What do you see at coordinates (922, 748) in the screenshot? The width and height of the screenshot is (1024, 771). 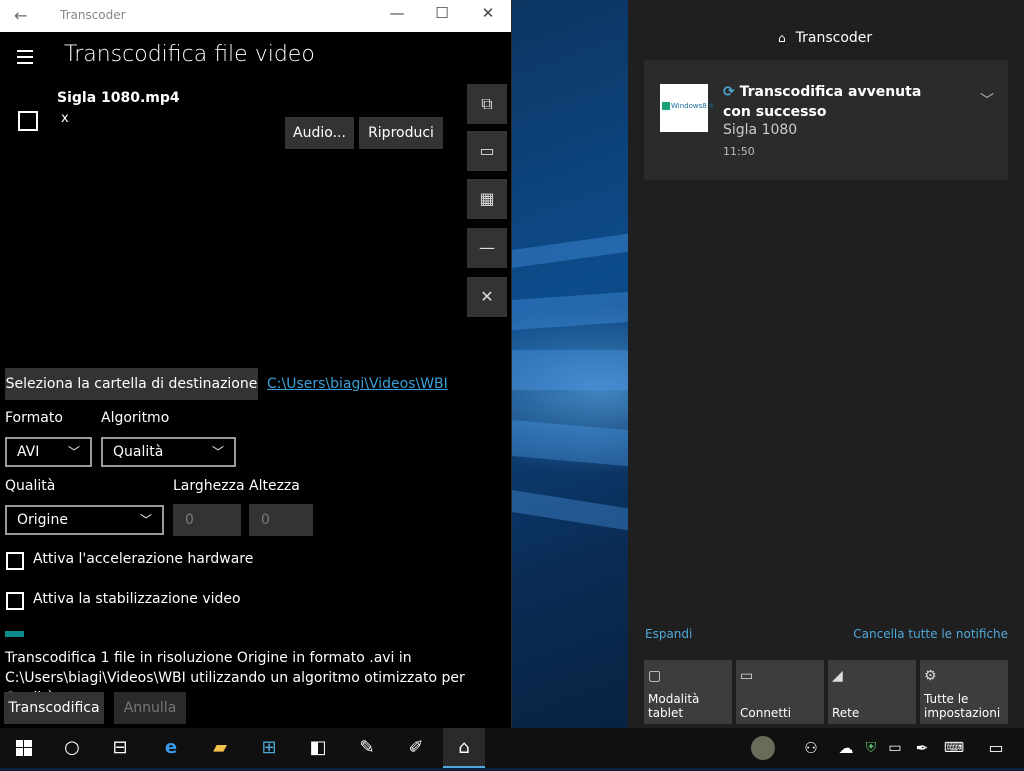 I see `pen-icon: ✒` at bounding box center [922, 748].